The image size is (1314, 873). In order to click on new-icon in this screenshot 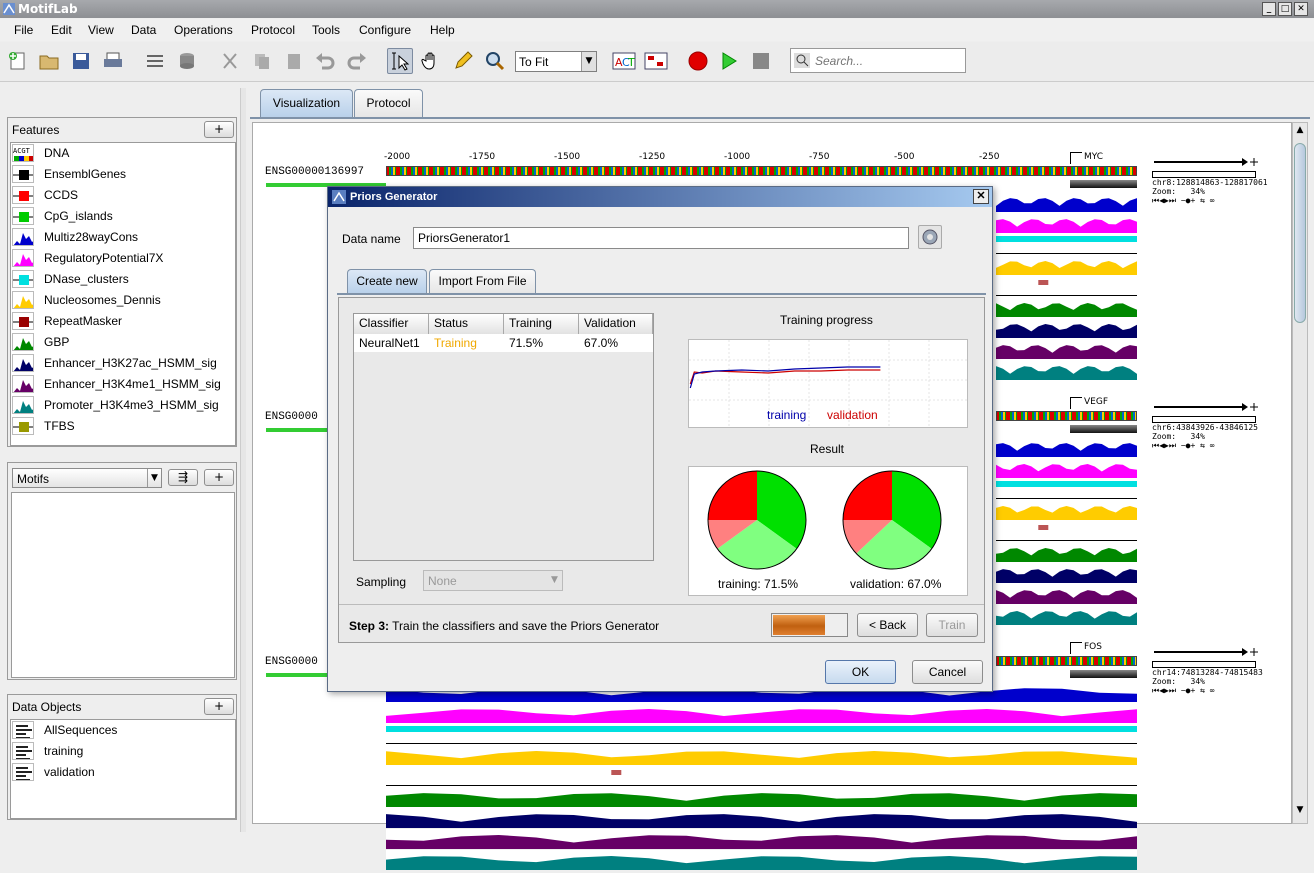, I will do `click(18, 61)`.